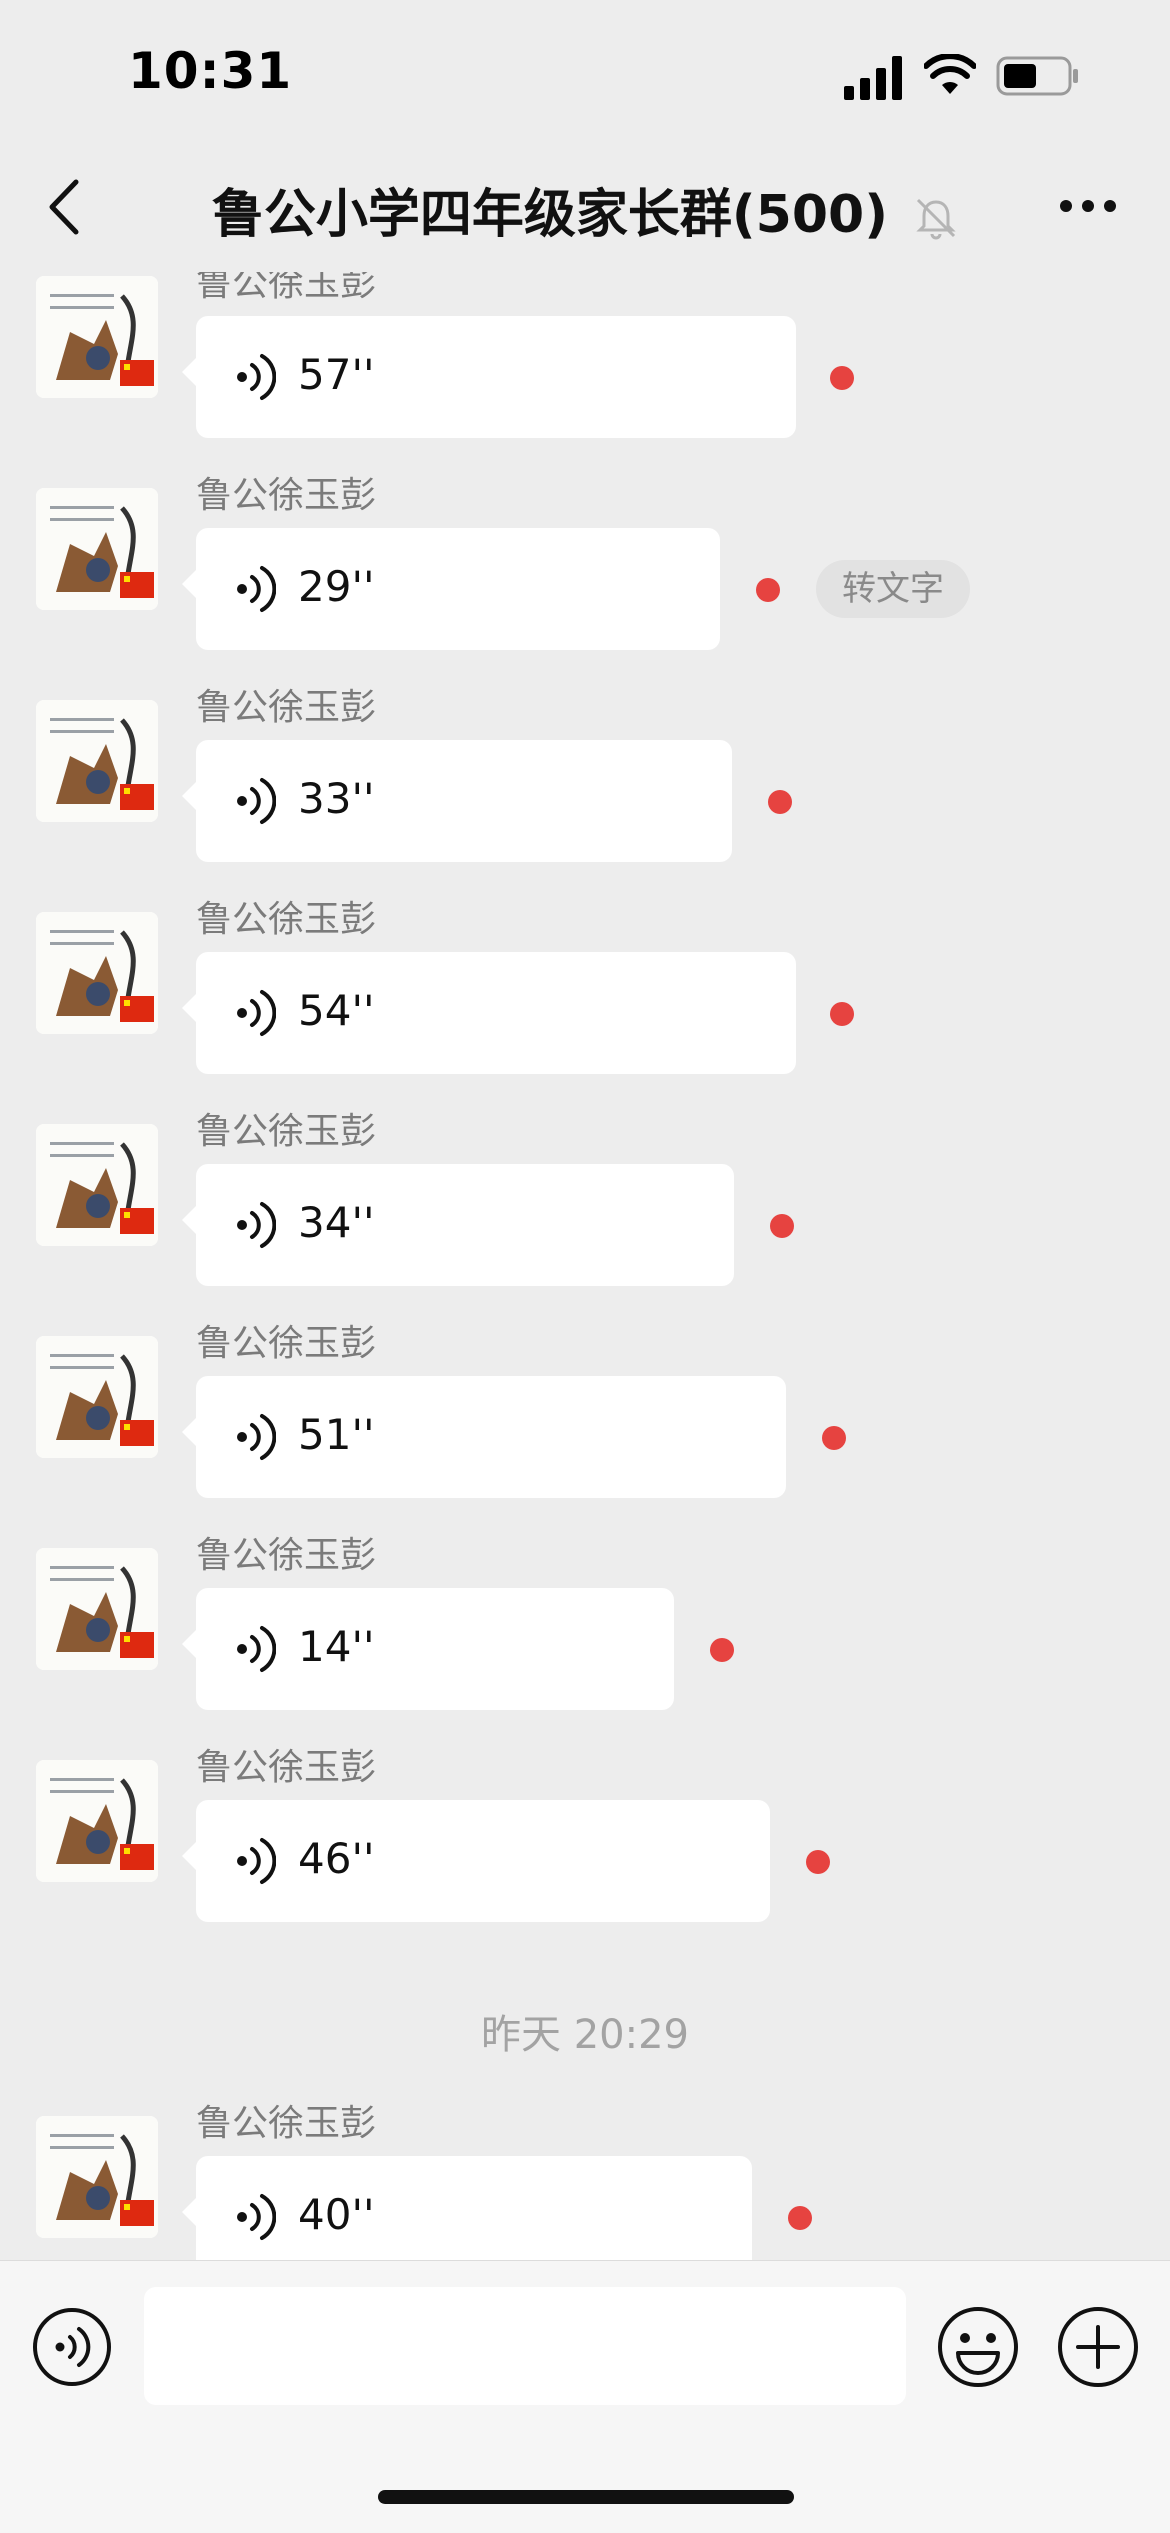  I want to click on voice-message-bubble: 34'', so click(458, 1225).